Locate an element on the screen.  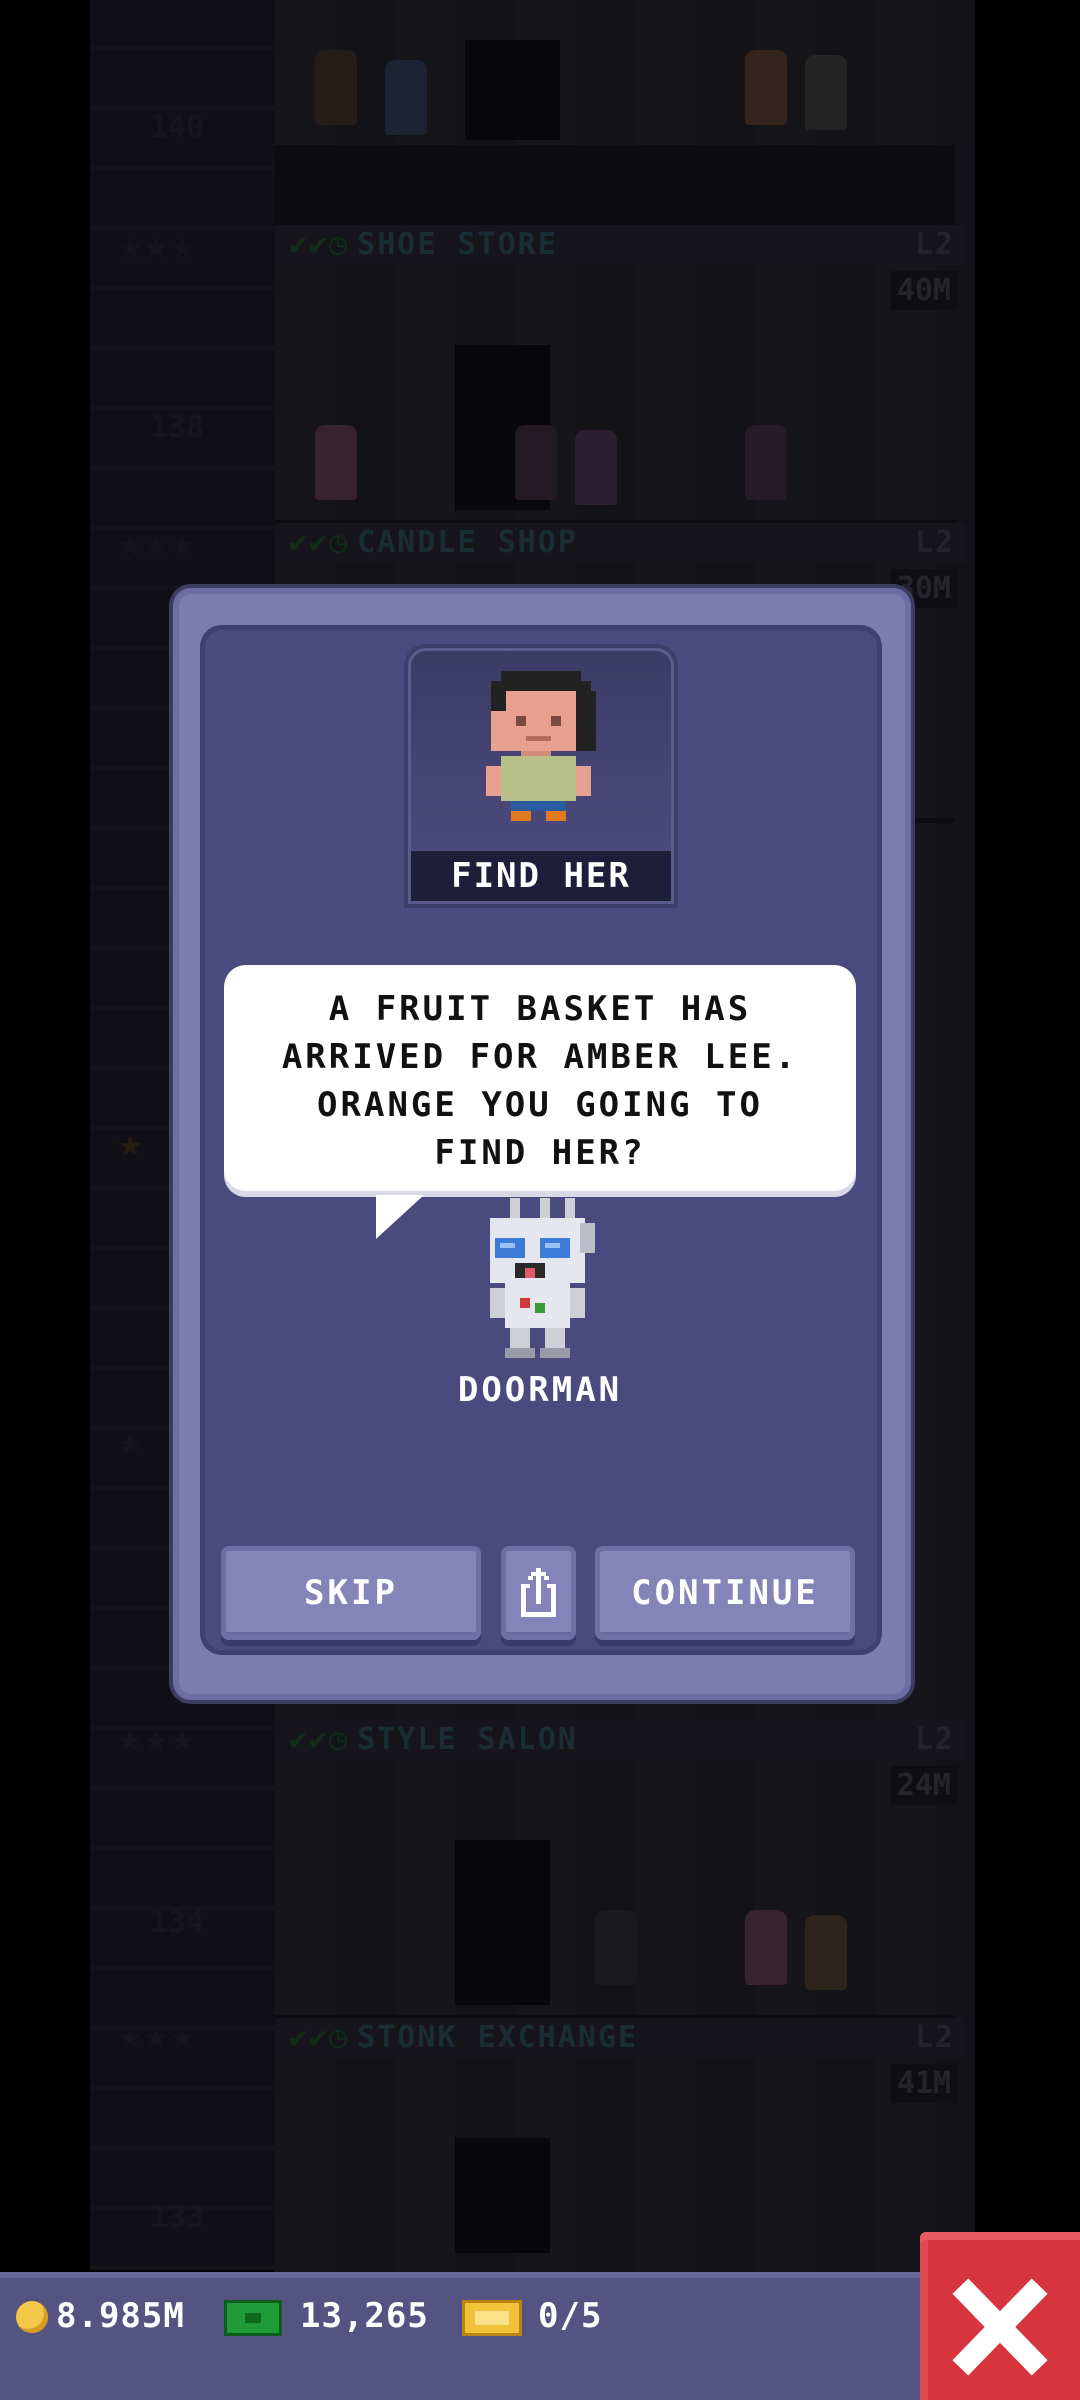
share-icon is located at coordinates (538, 1592).